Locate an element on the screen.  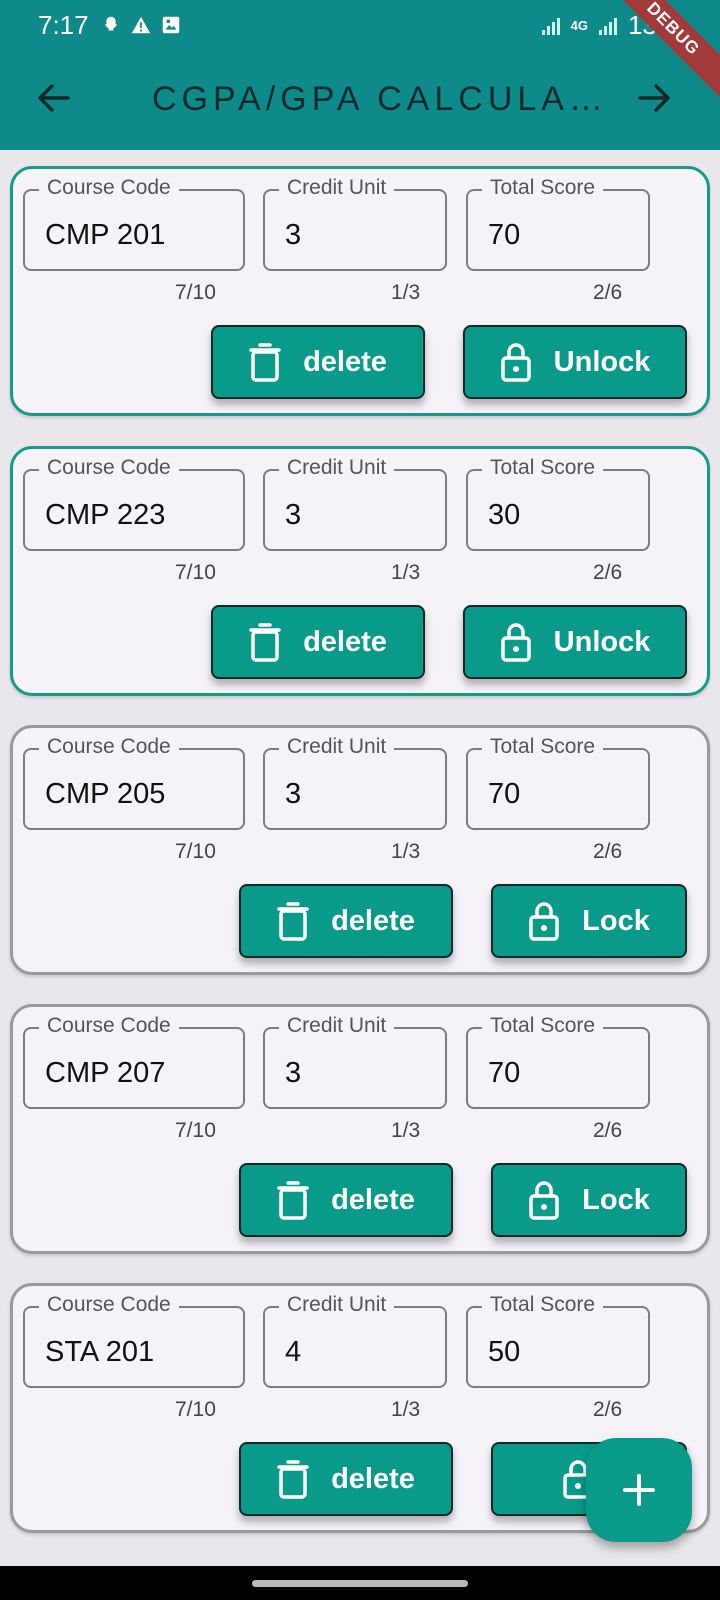
status-bar: 7:17 4G 13% is located at coordinates (360, 26).